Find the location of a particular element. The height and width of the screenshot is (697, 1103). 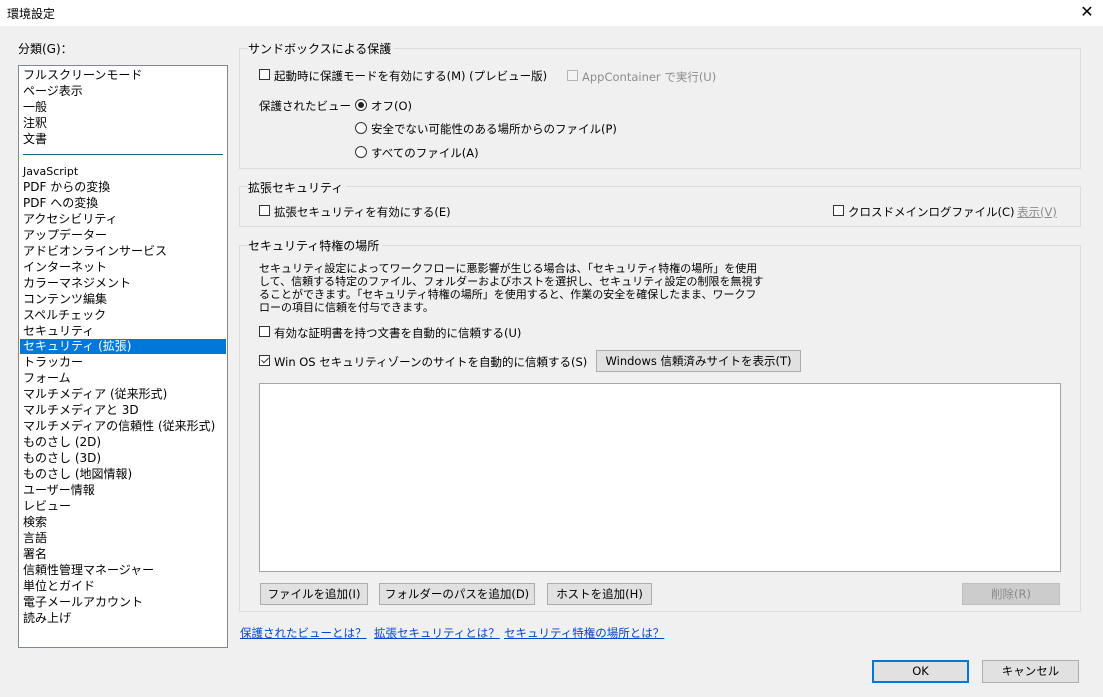

category-item: JavaScript is located at coordinates (50, 171).